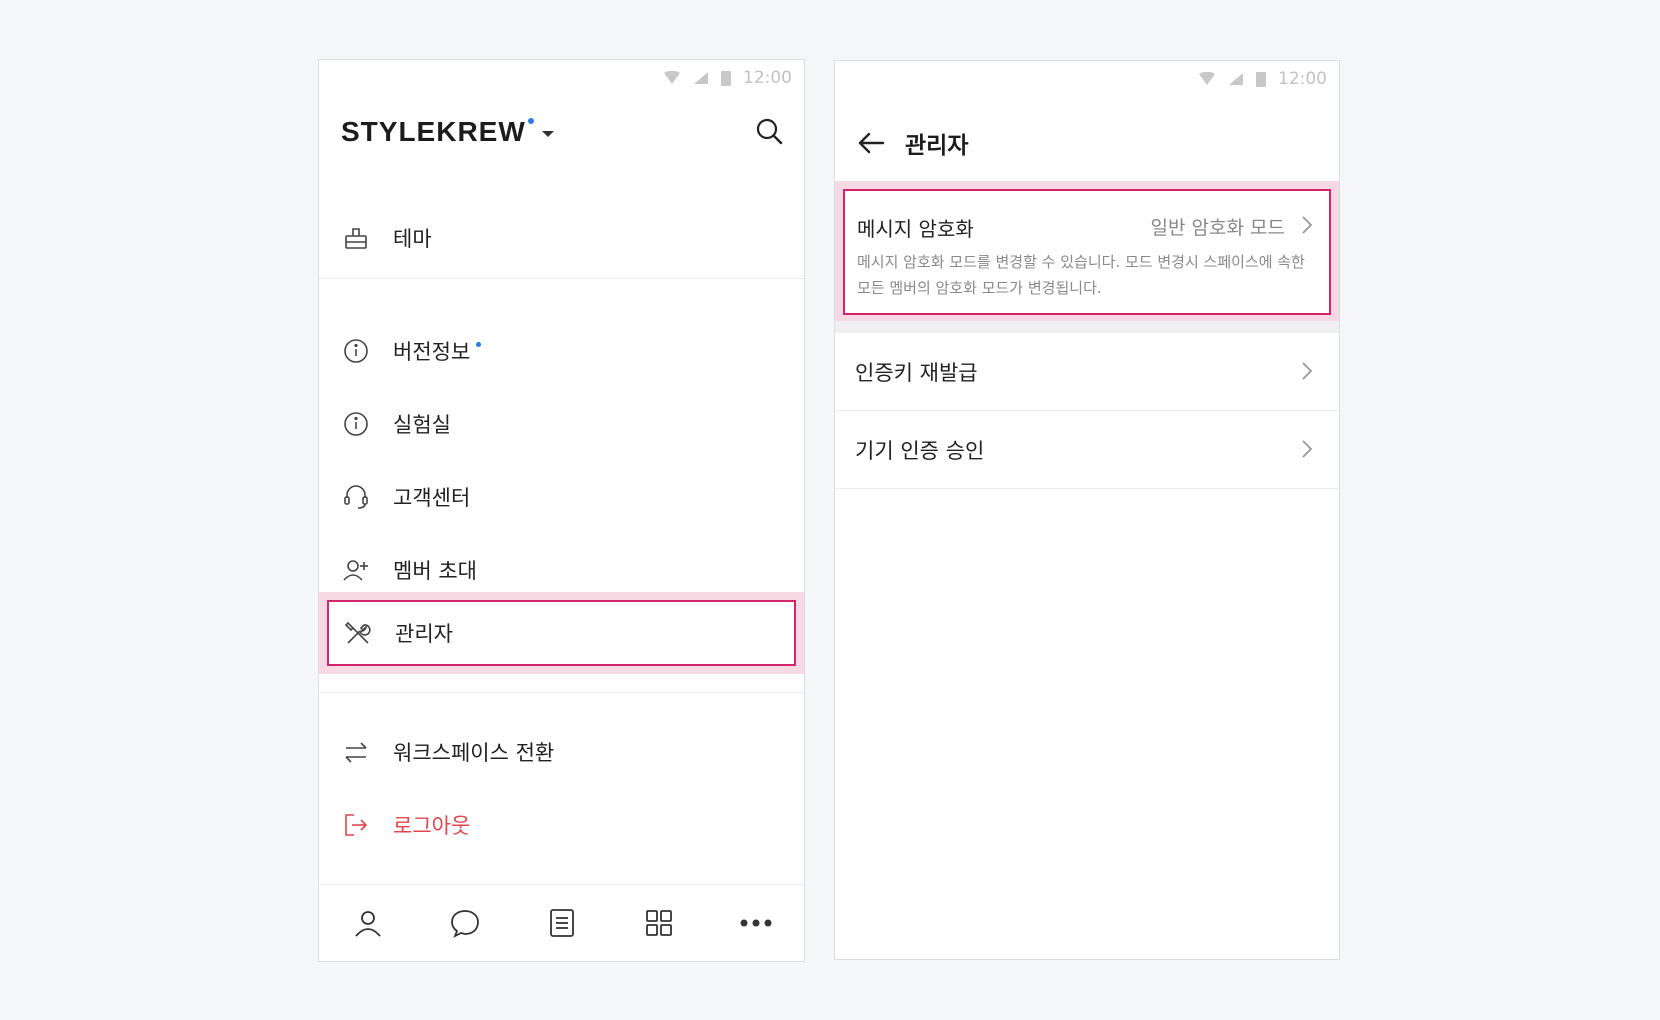 The height and width of the screenshot is (1020, 1660). Describe the element at coordinates (433, 131) in the screenshot. I see `brand-logo: STYLEKREW` at that location.